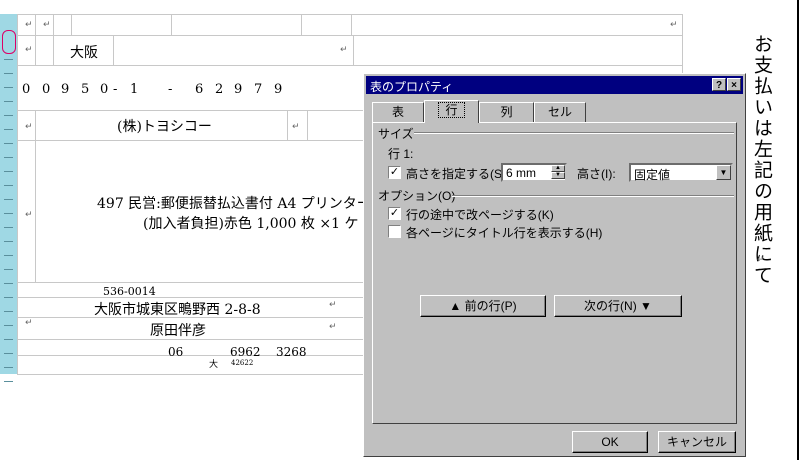 The height and width of the screenshot is (460, 799). What do you see at coordinates (219, 89) in the screenshot?
I see `zip-digit: 2` at bounding box center [219, 89].